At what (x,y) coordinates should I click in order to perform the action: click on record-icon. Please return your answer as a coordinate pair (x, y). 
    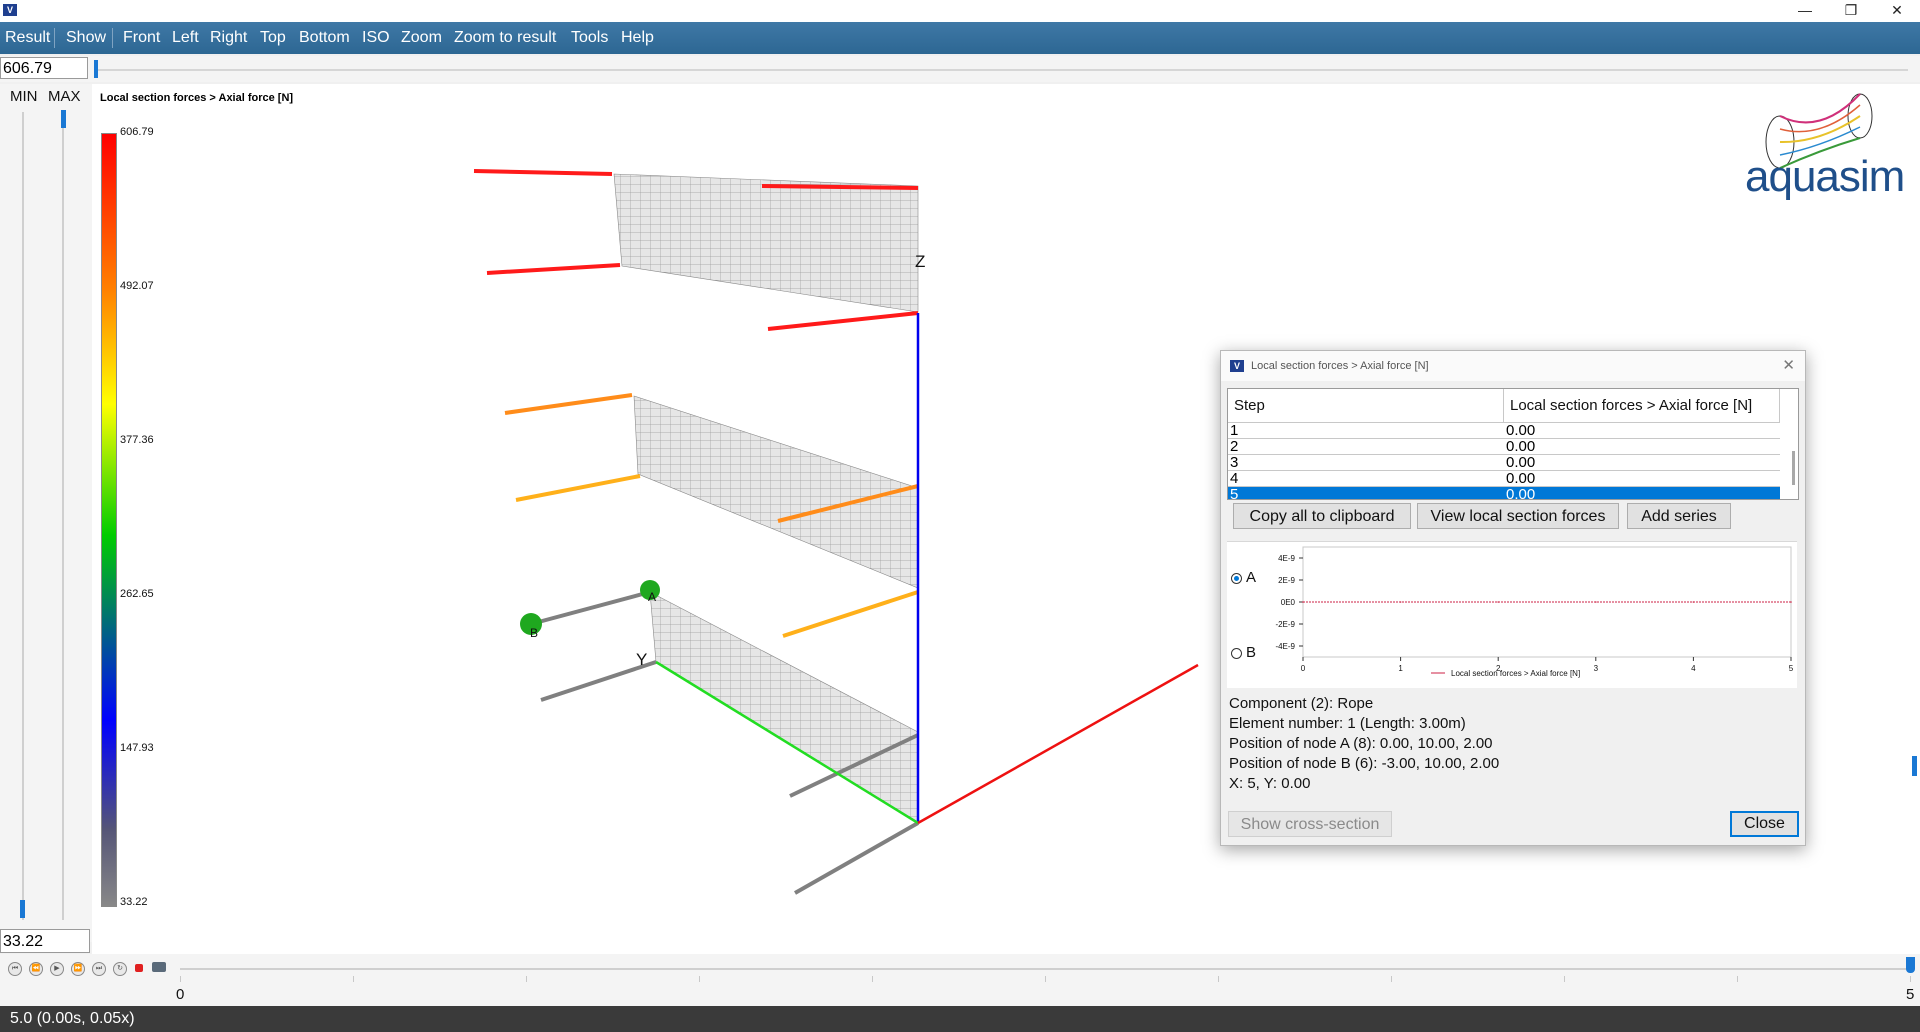
    Looking at the image, I should click on (139, 968).